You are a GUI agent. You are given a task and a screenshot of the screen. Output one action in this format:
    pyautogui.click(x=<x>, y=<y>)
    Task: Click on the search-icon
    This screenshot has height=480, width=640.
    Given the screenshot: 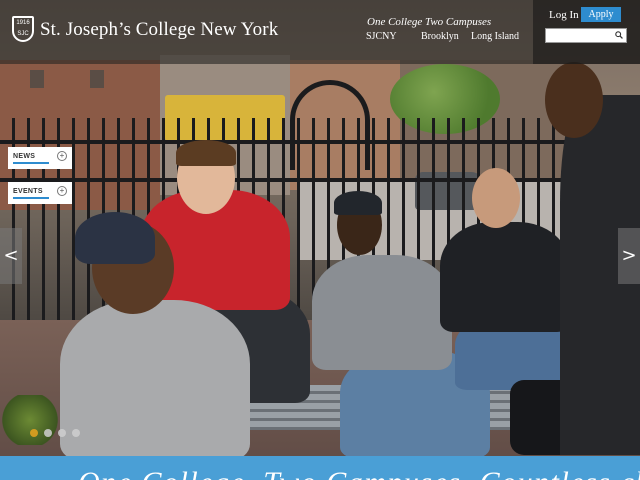 What is the action you would take?
    pyautogui.click(x=619, y=35)
    